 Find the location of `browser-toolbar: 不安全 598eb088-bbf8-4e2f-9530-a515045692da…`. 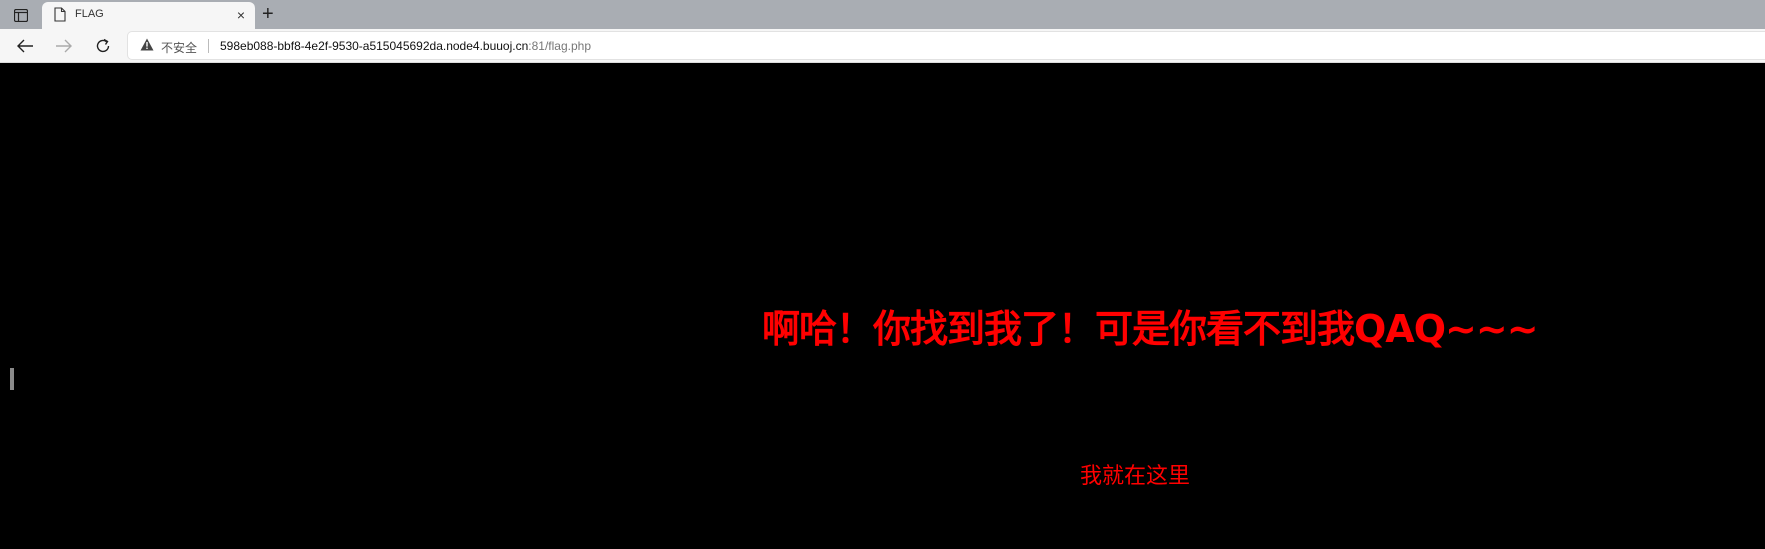

browser-toolbar: 不安全 598eb088-bbf8-4e2f-9530-a515045692da… is located at coordinates (882, 46).